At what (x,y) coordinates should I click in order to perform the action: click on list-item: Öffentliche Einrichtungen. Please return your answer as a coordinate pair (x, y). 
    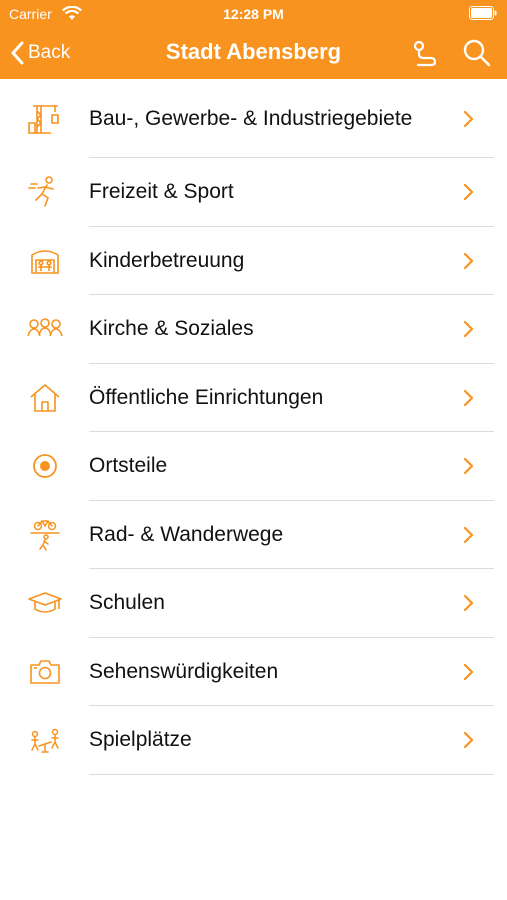
    Looking at the image, I should click on (253, 398).